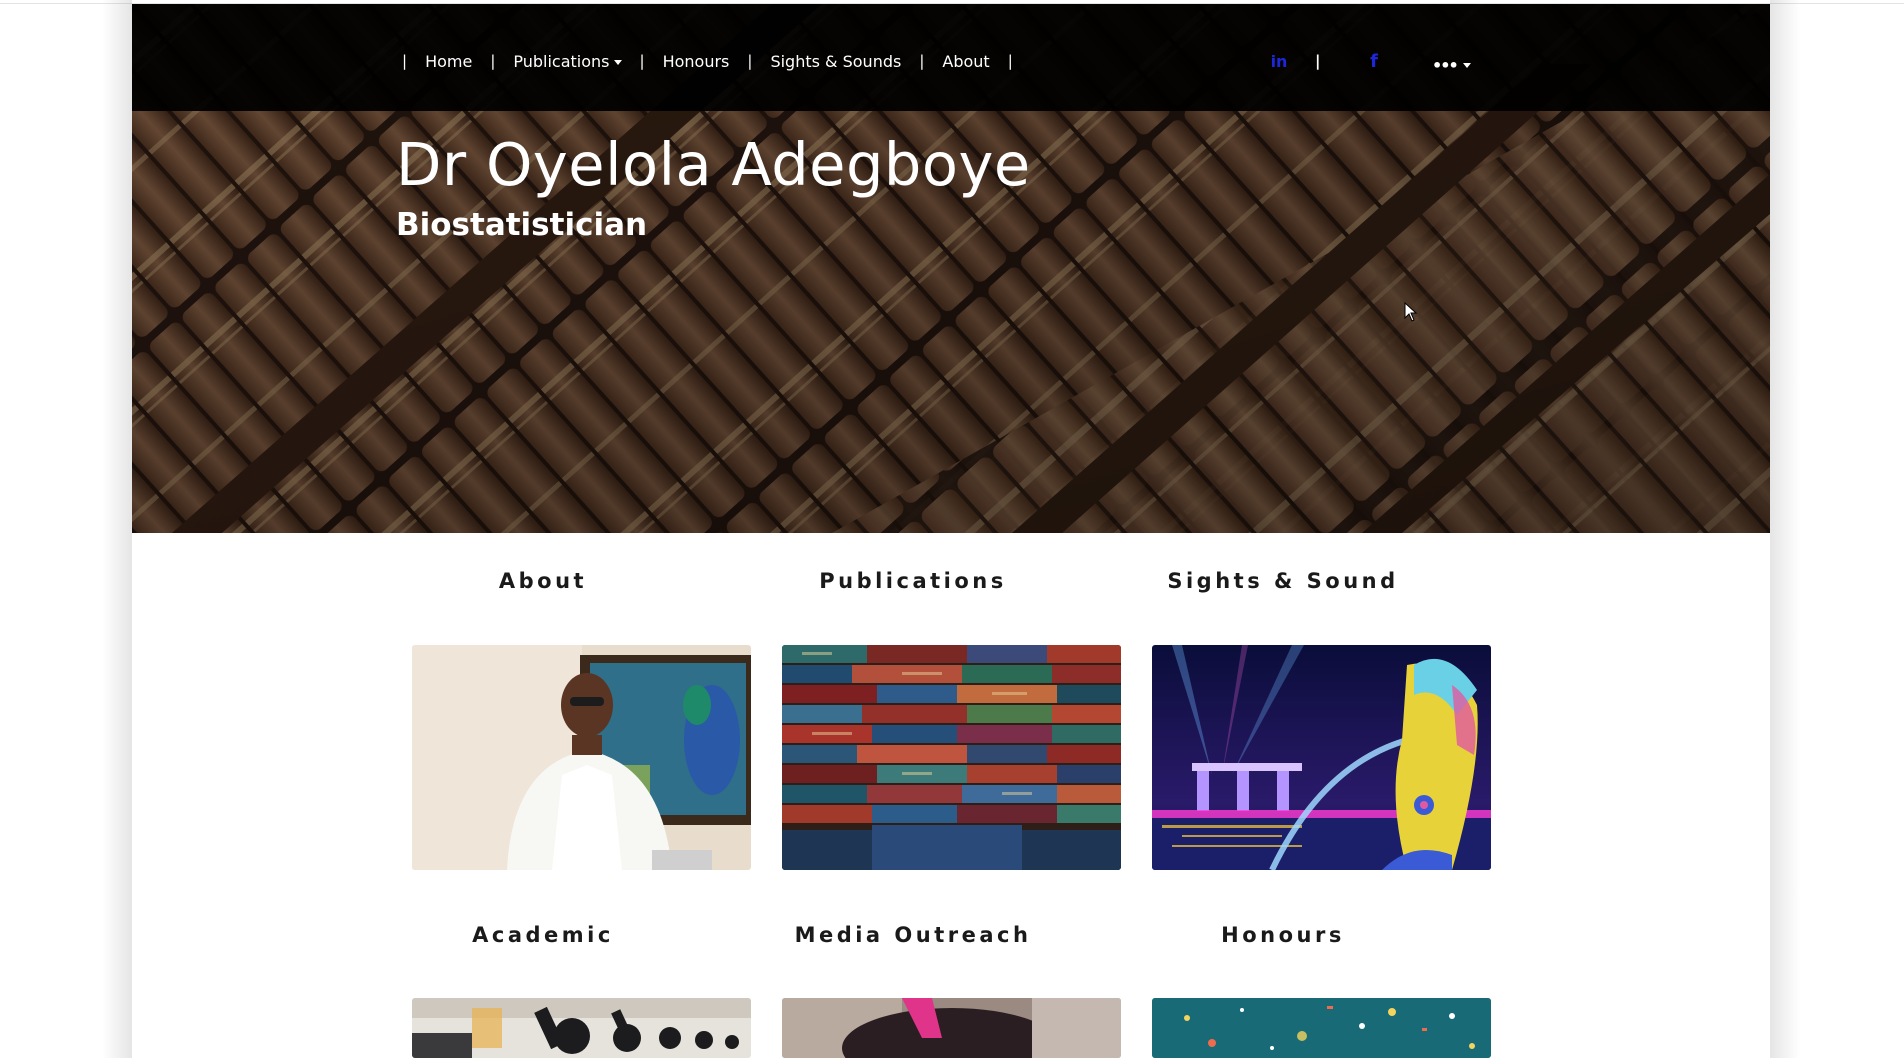 This screenshot has height=1058, width=1904. I want to click on books-stack-photo-icon, so click(951, 757).